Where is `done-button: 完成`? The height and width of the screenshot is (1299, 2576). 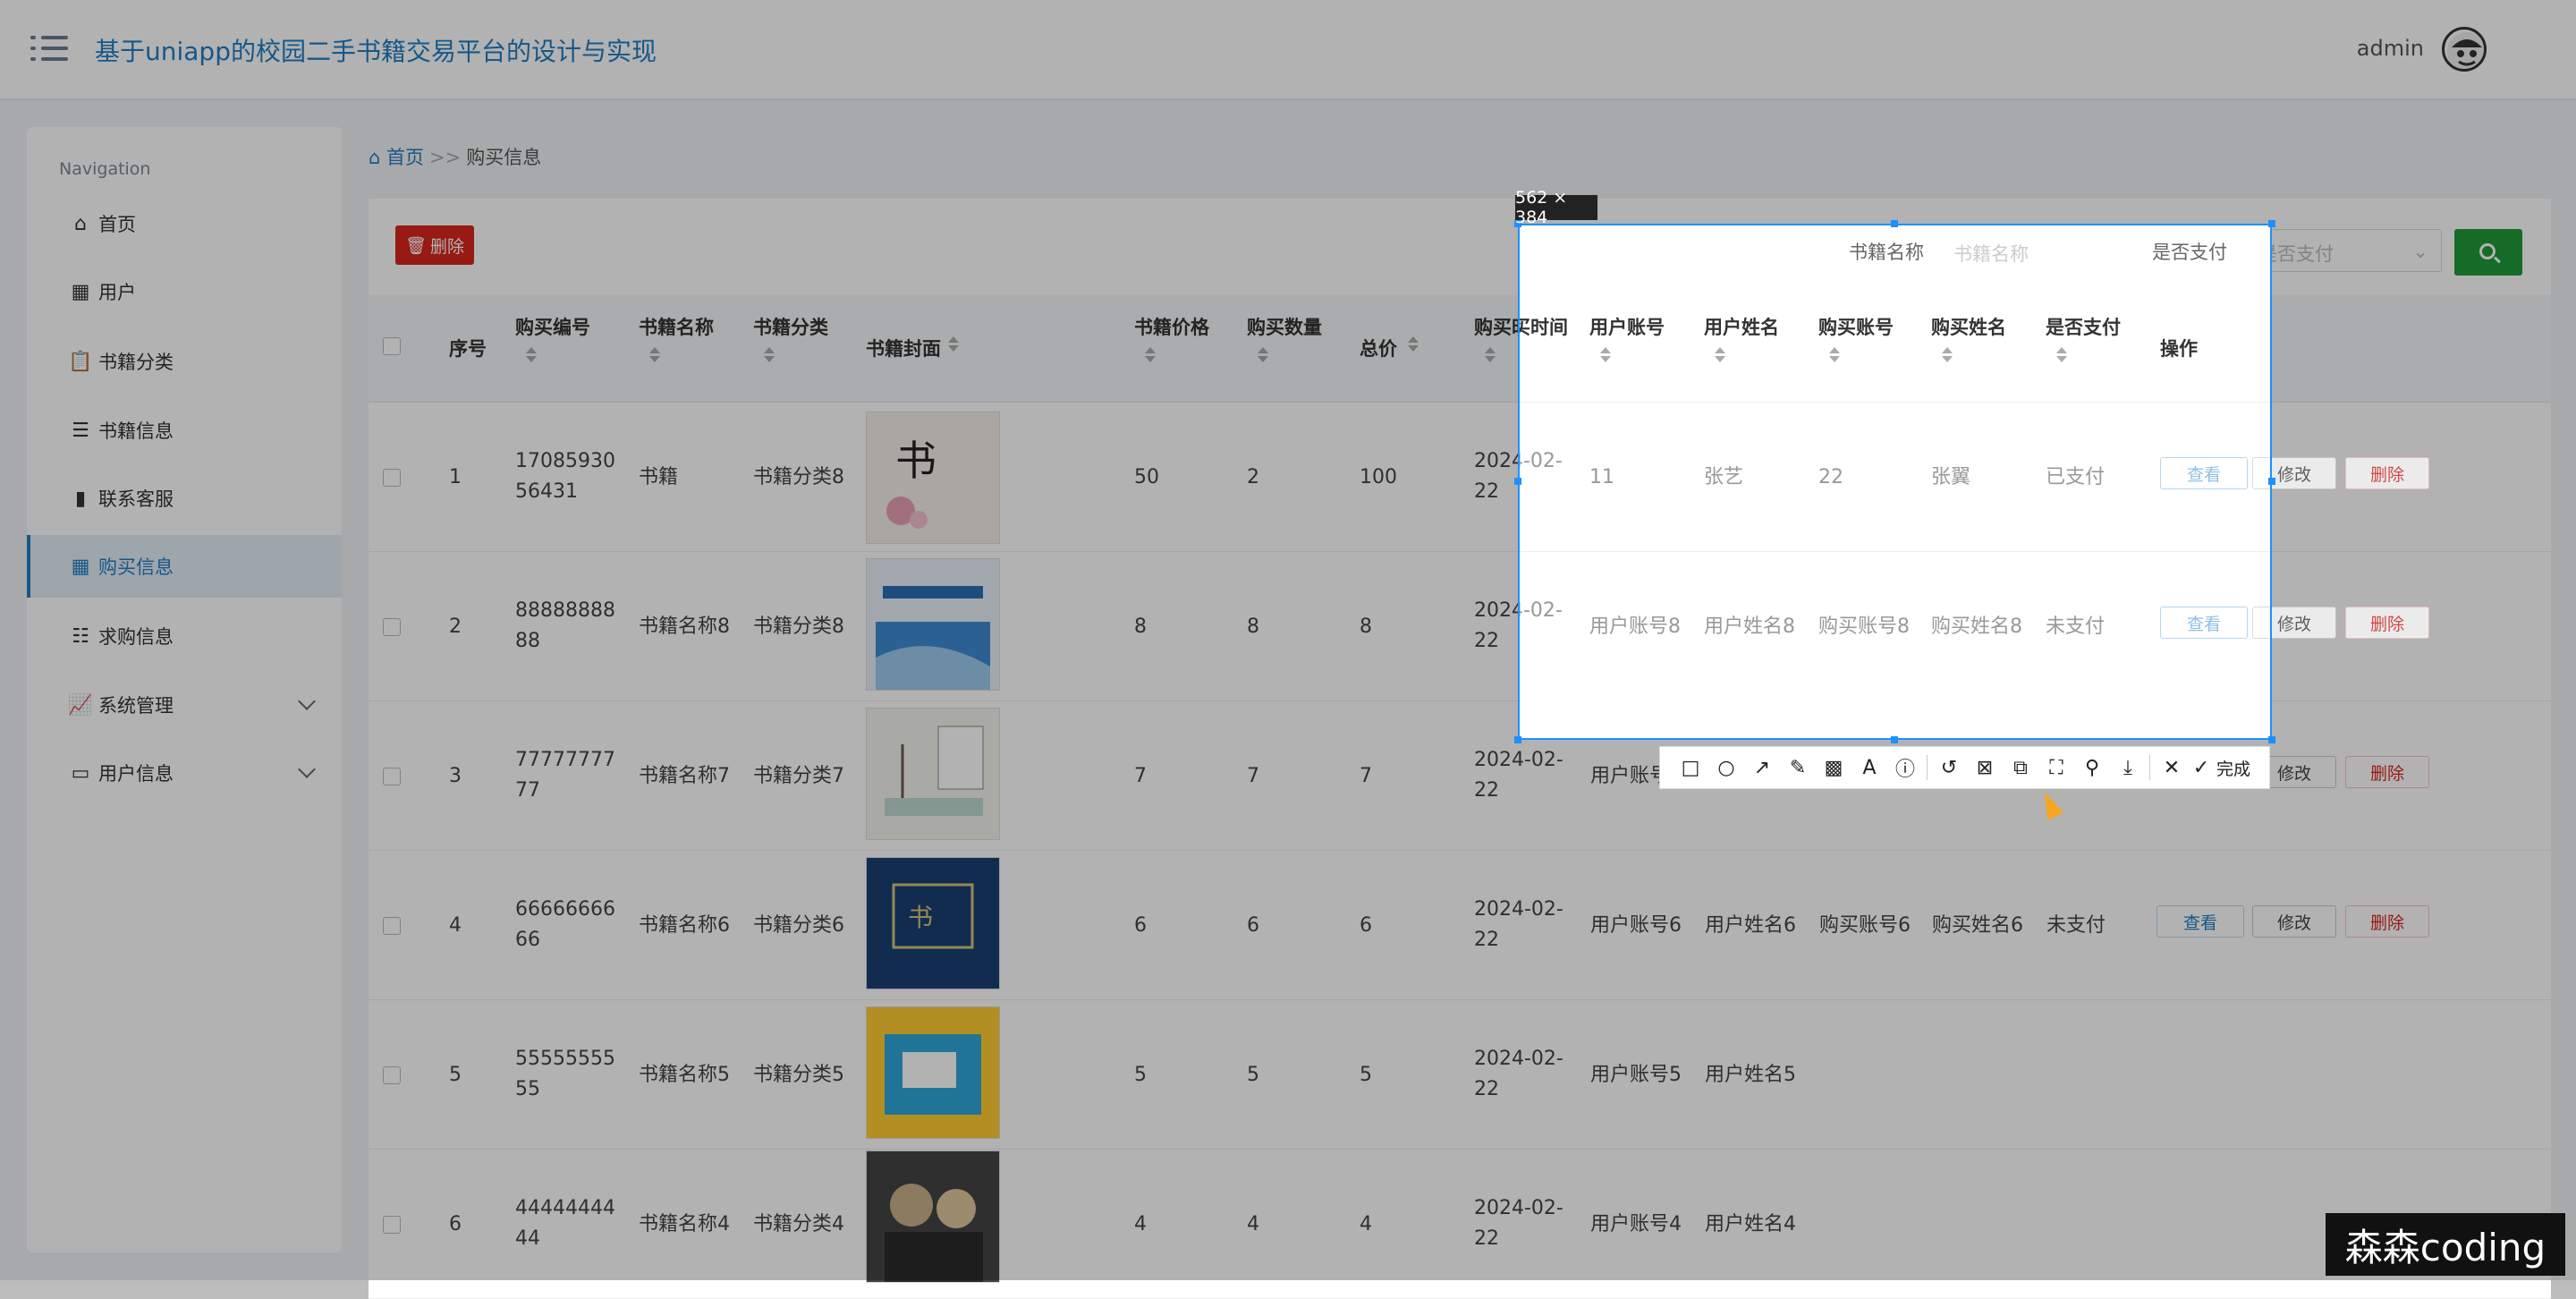
done-button: 完成 is located at coordinates (2233, 768).